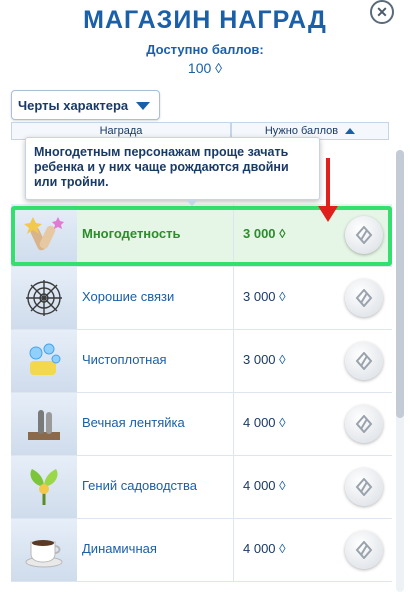 The height and width of the screenshot is (592, 410). Describe the element at coordinates (201, 298) in the screenshot. I see `reward-row: Хорошие связи 3 000 ◊` at that location.